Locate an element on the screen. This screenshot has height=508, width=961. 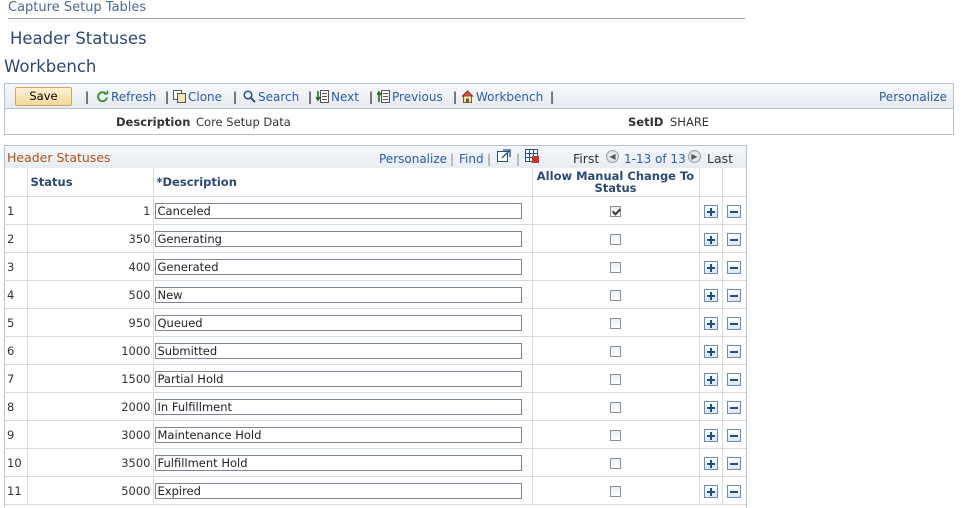
refresh-icon is located at coordinates (103, 96).